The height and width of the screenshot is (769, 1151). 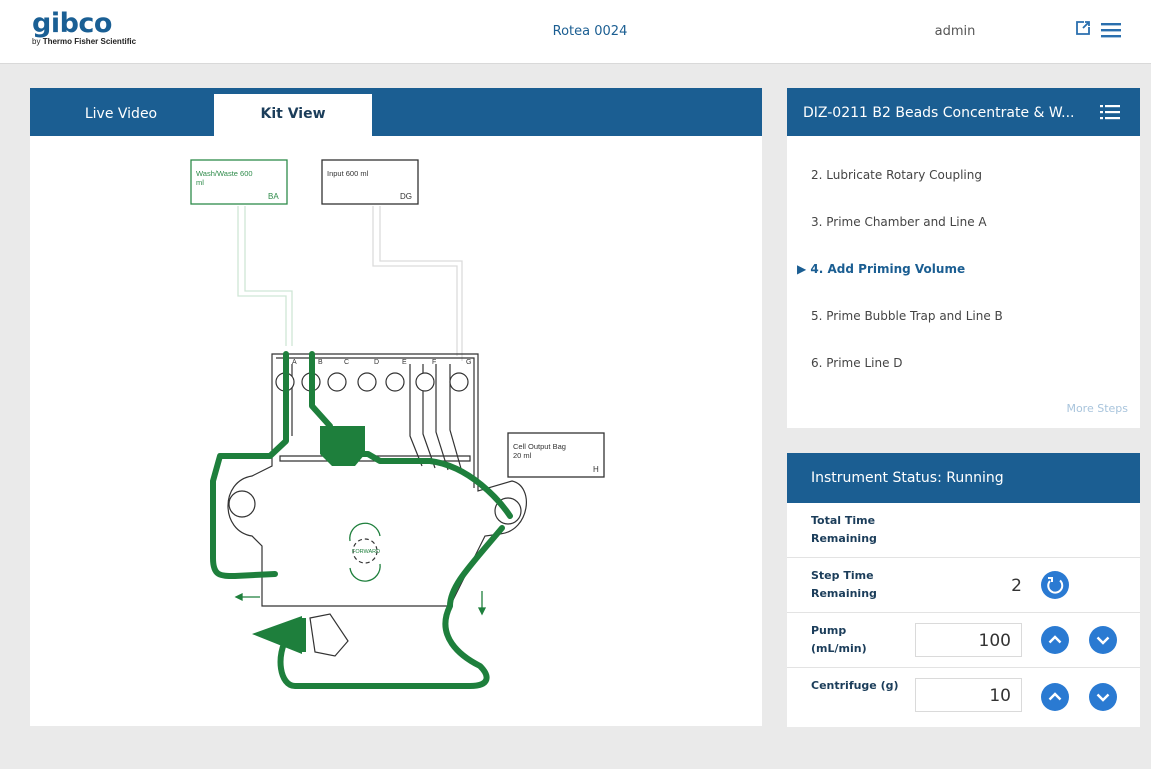 What do you see at coordinates (844, 529) in the screenshot?
I see `total-time-label: Total Time Remaining` at bounding box center [844, 529].